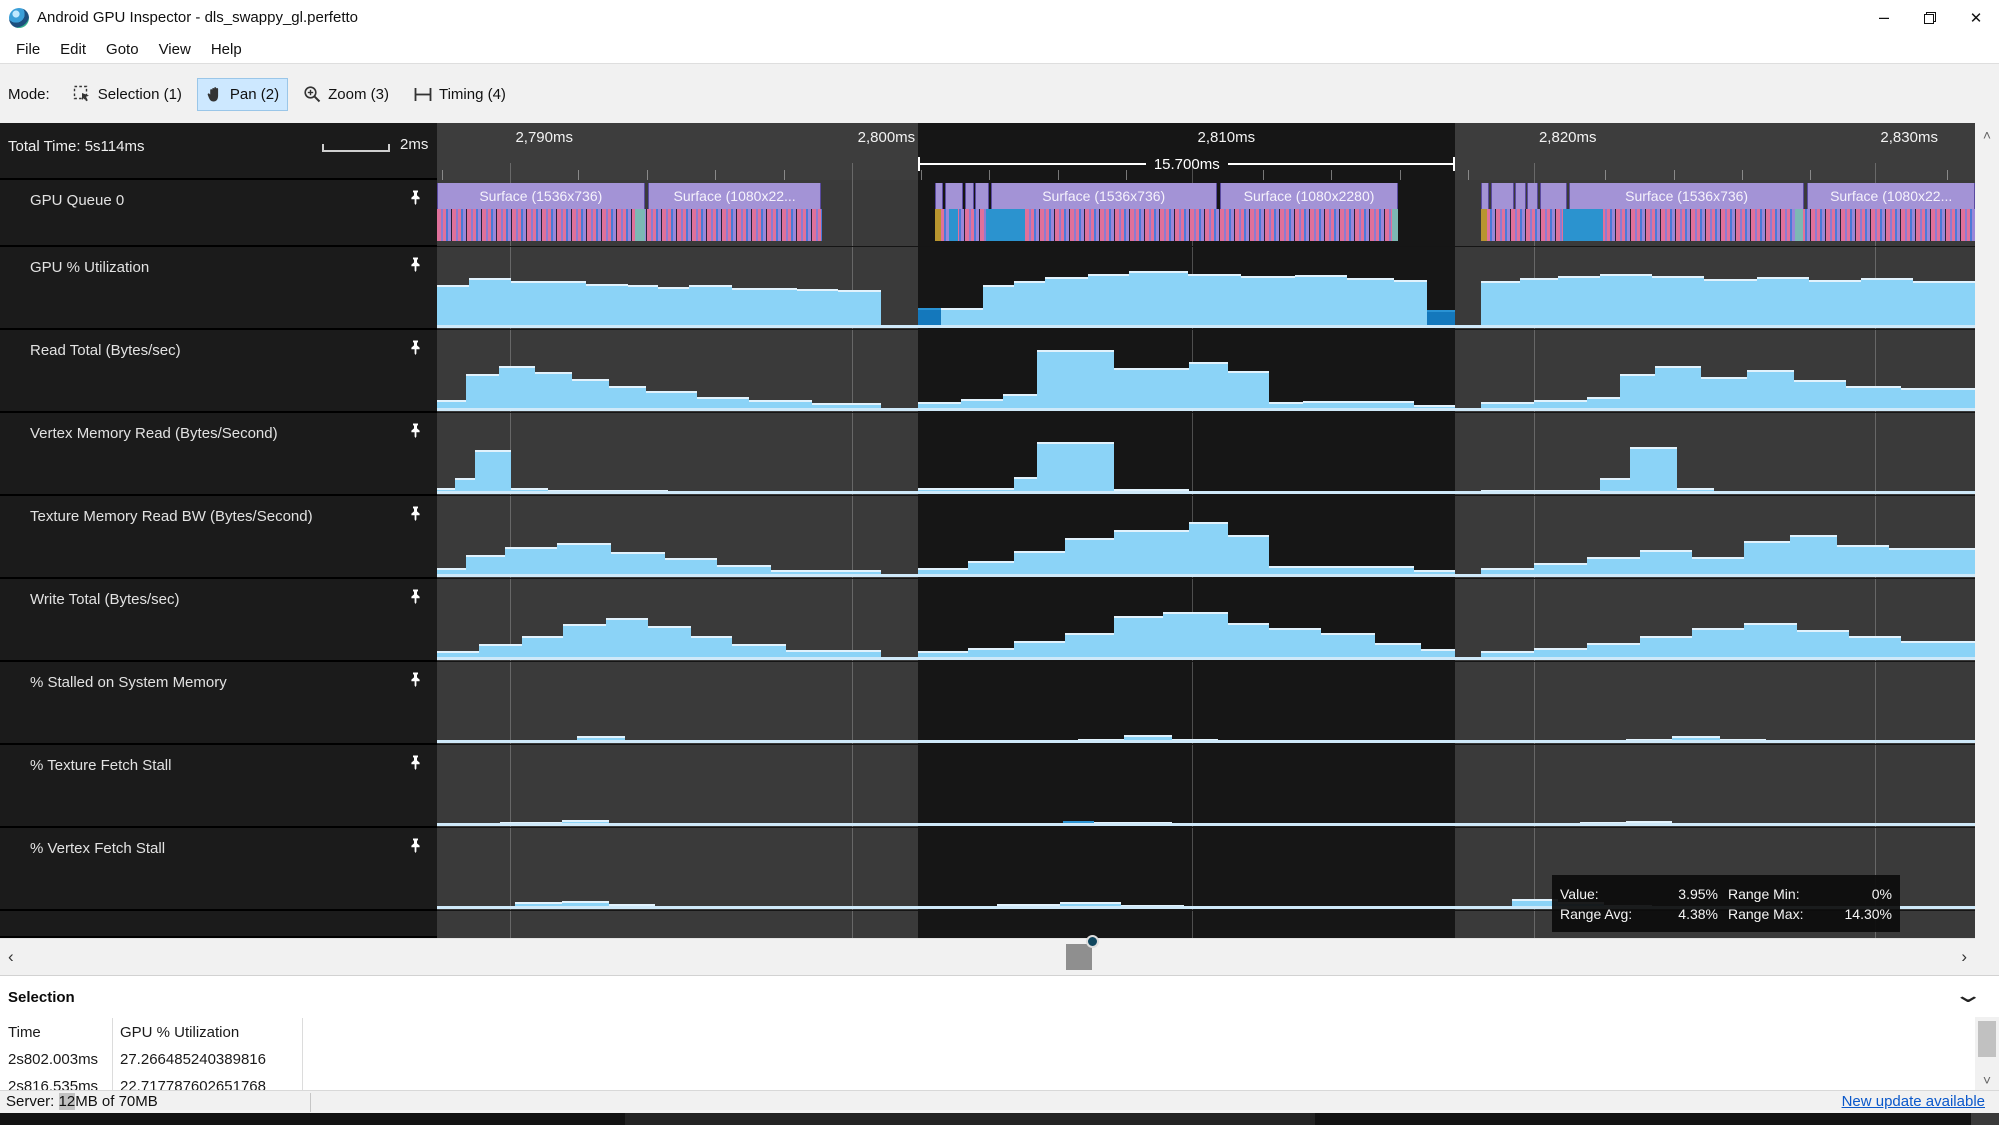  I want to click on menu-item-goto: Goto, so click(122, 49).